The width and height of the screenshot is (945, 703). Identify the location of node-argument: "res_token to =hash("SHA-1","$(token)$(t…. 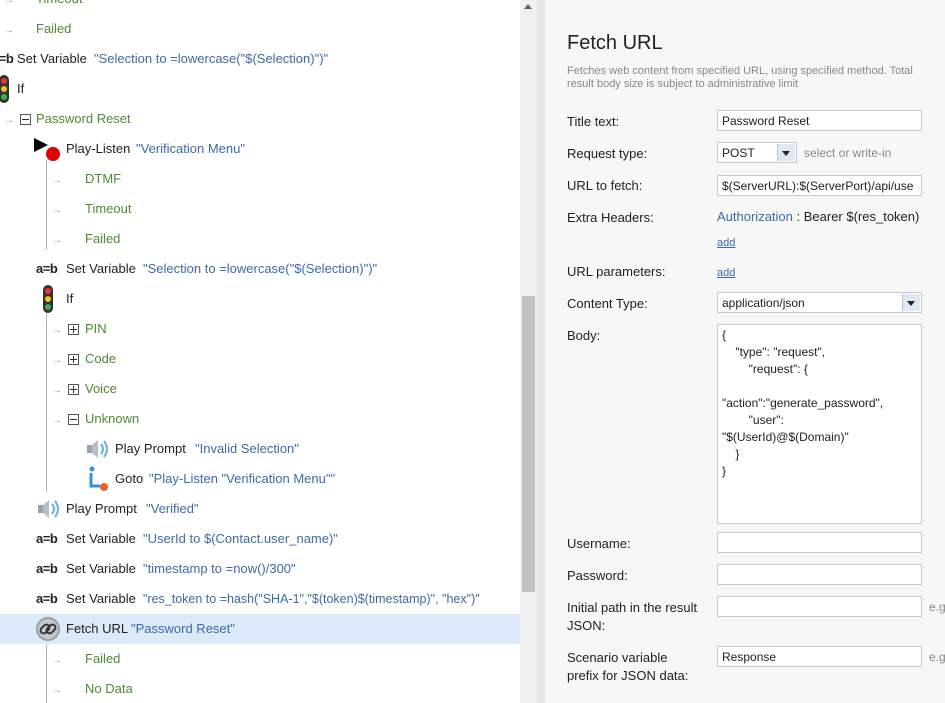
(311, 599).